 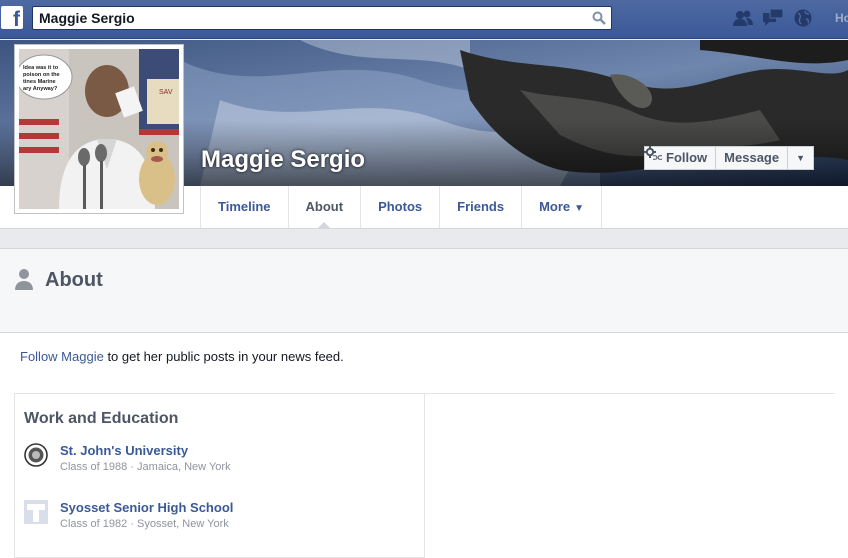 I want to click on friend-requests-icon, so click(x=743, y=18).